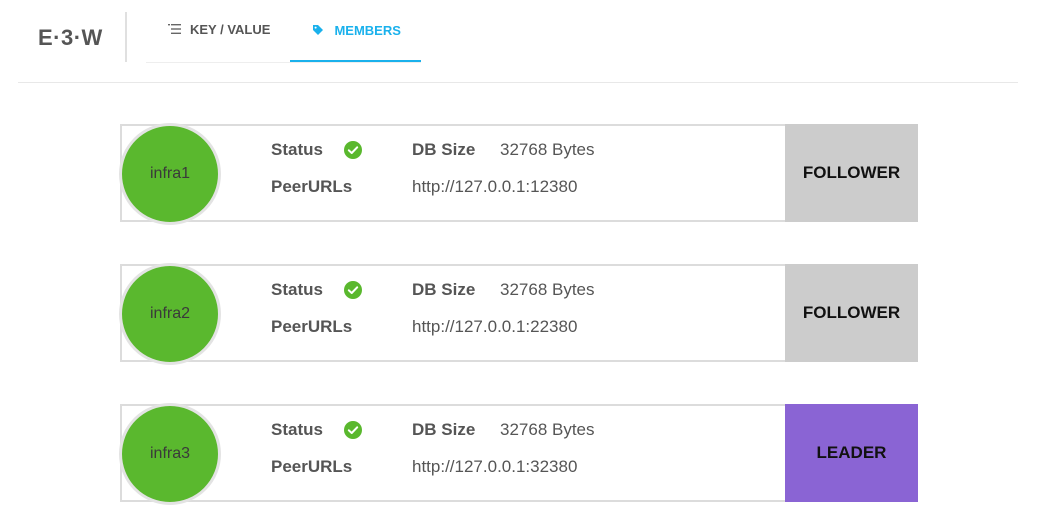 The height and width of the screenshot is (519, 1038). I want to click on peer-urls-value: http://127.0.0.1:32380, so click(495, 466).